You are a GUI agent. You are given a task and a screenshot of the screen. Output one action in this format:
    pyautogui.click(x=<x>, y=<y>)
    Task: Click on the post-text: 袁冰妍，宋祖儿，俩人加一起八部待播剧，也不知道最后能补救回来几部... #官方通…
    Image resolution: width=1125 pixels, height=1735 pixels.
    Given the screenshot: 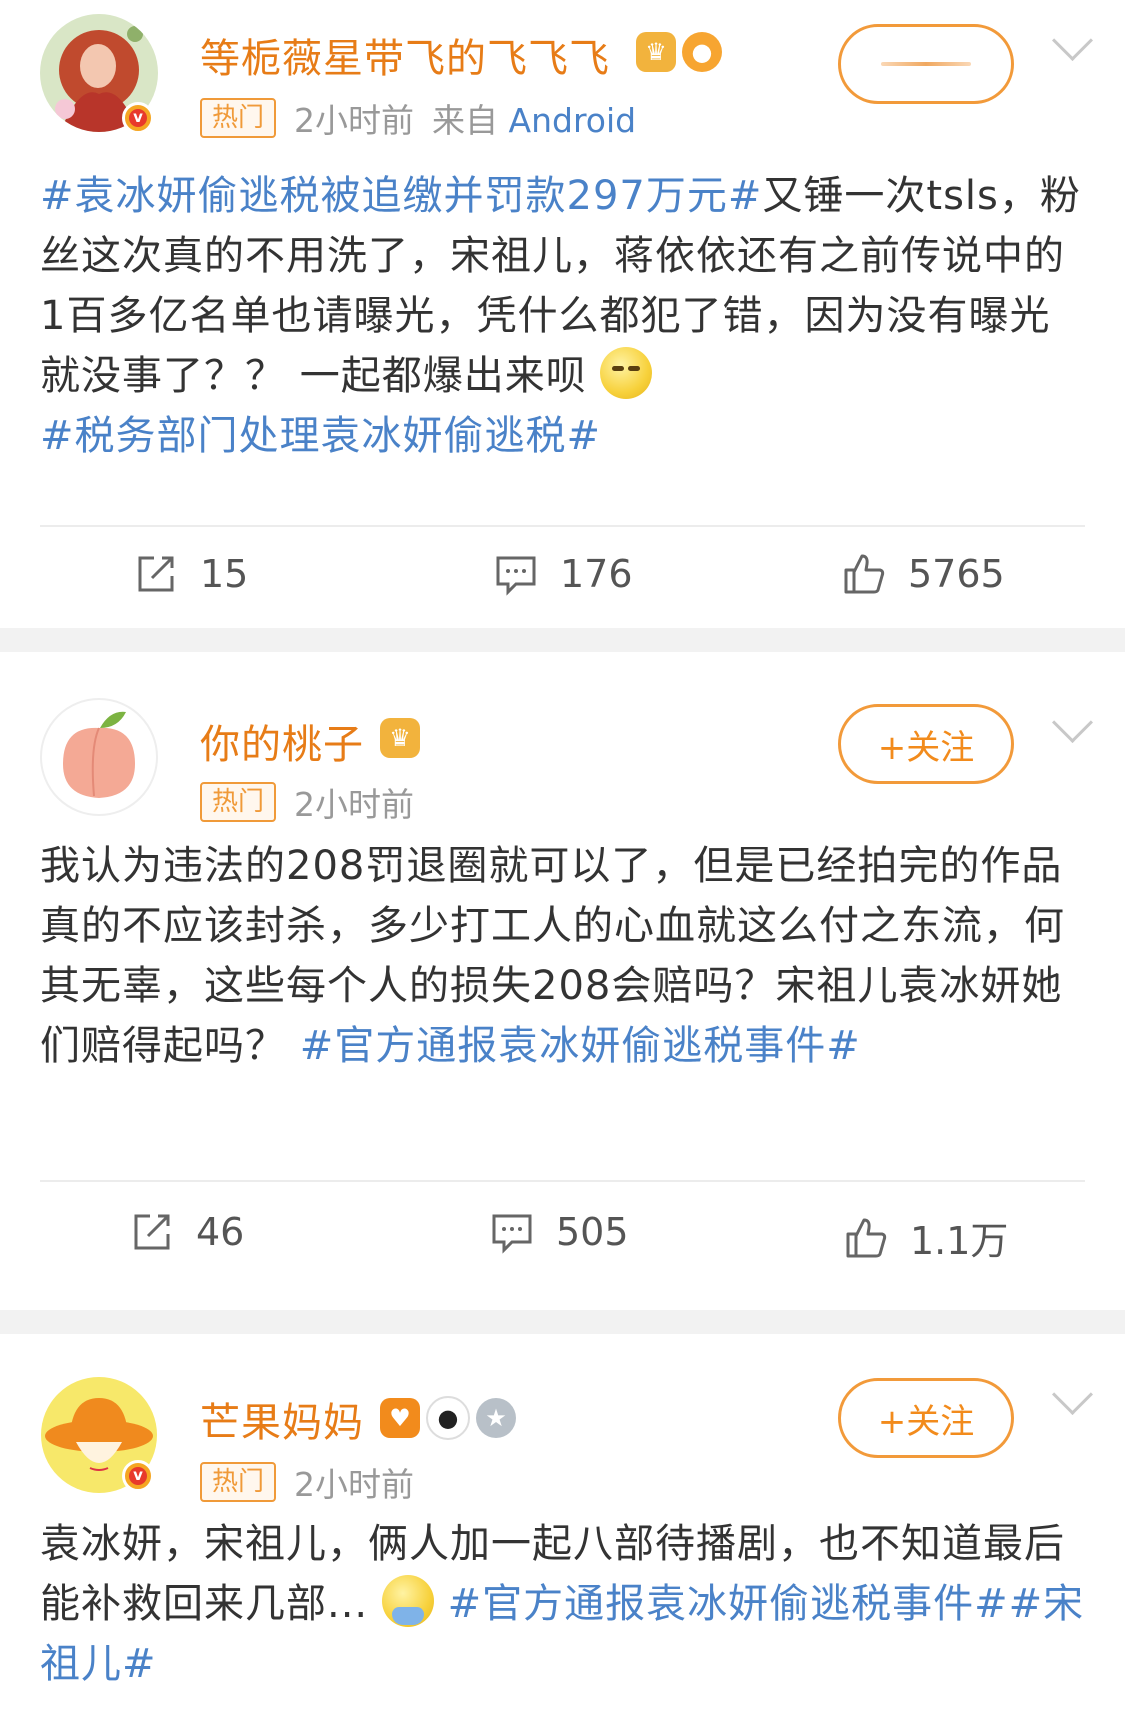 What is the action you would take?
    pyautogui.click(x=565, y=1604)
    